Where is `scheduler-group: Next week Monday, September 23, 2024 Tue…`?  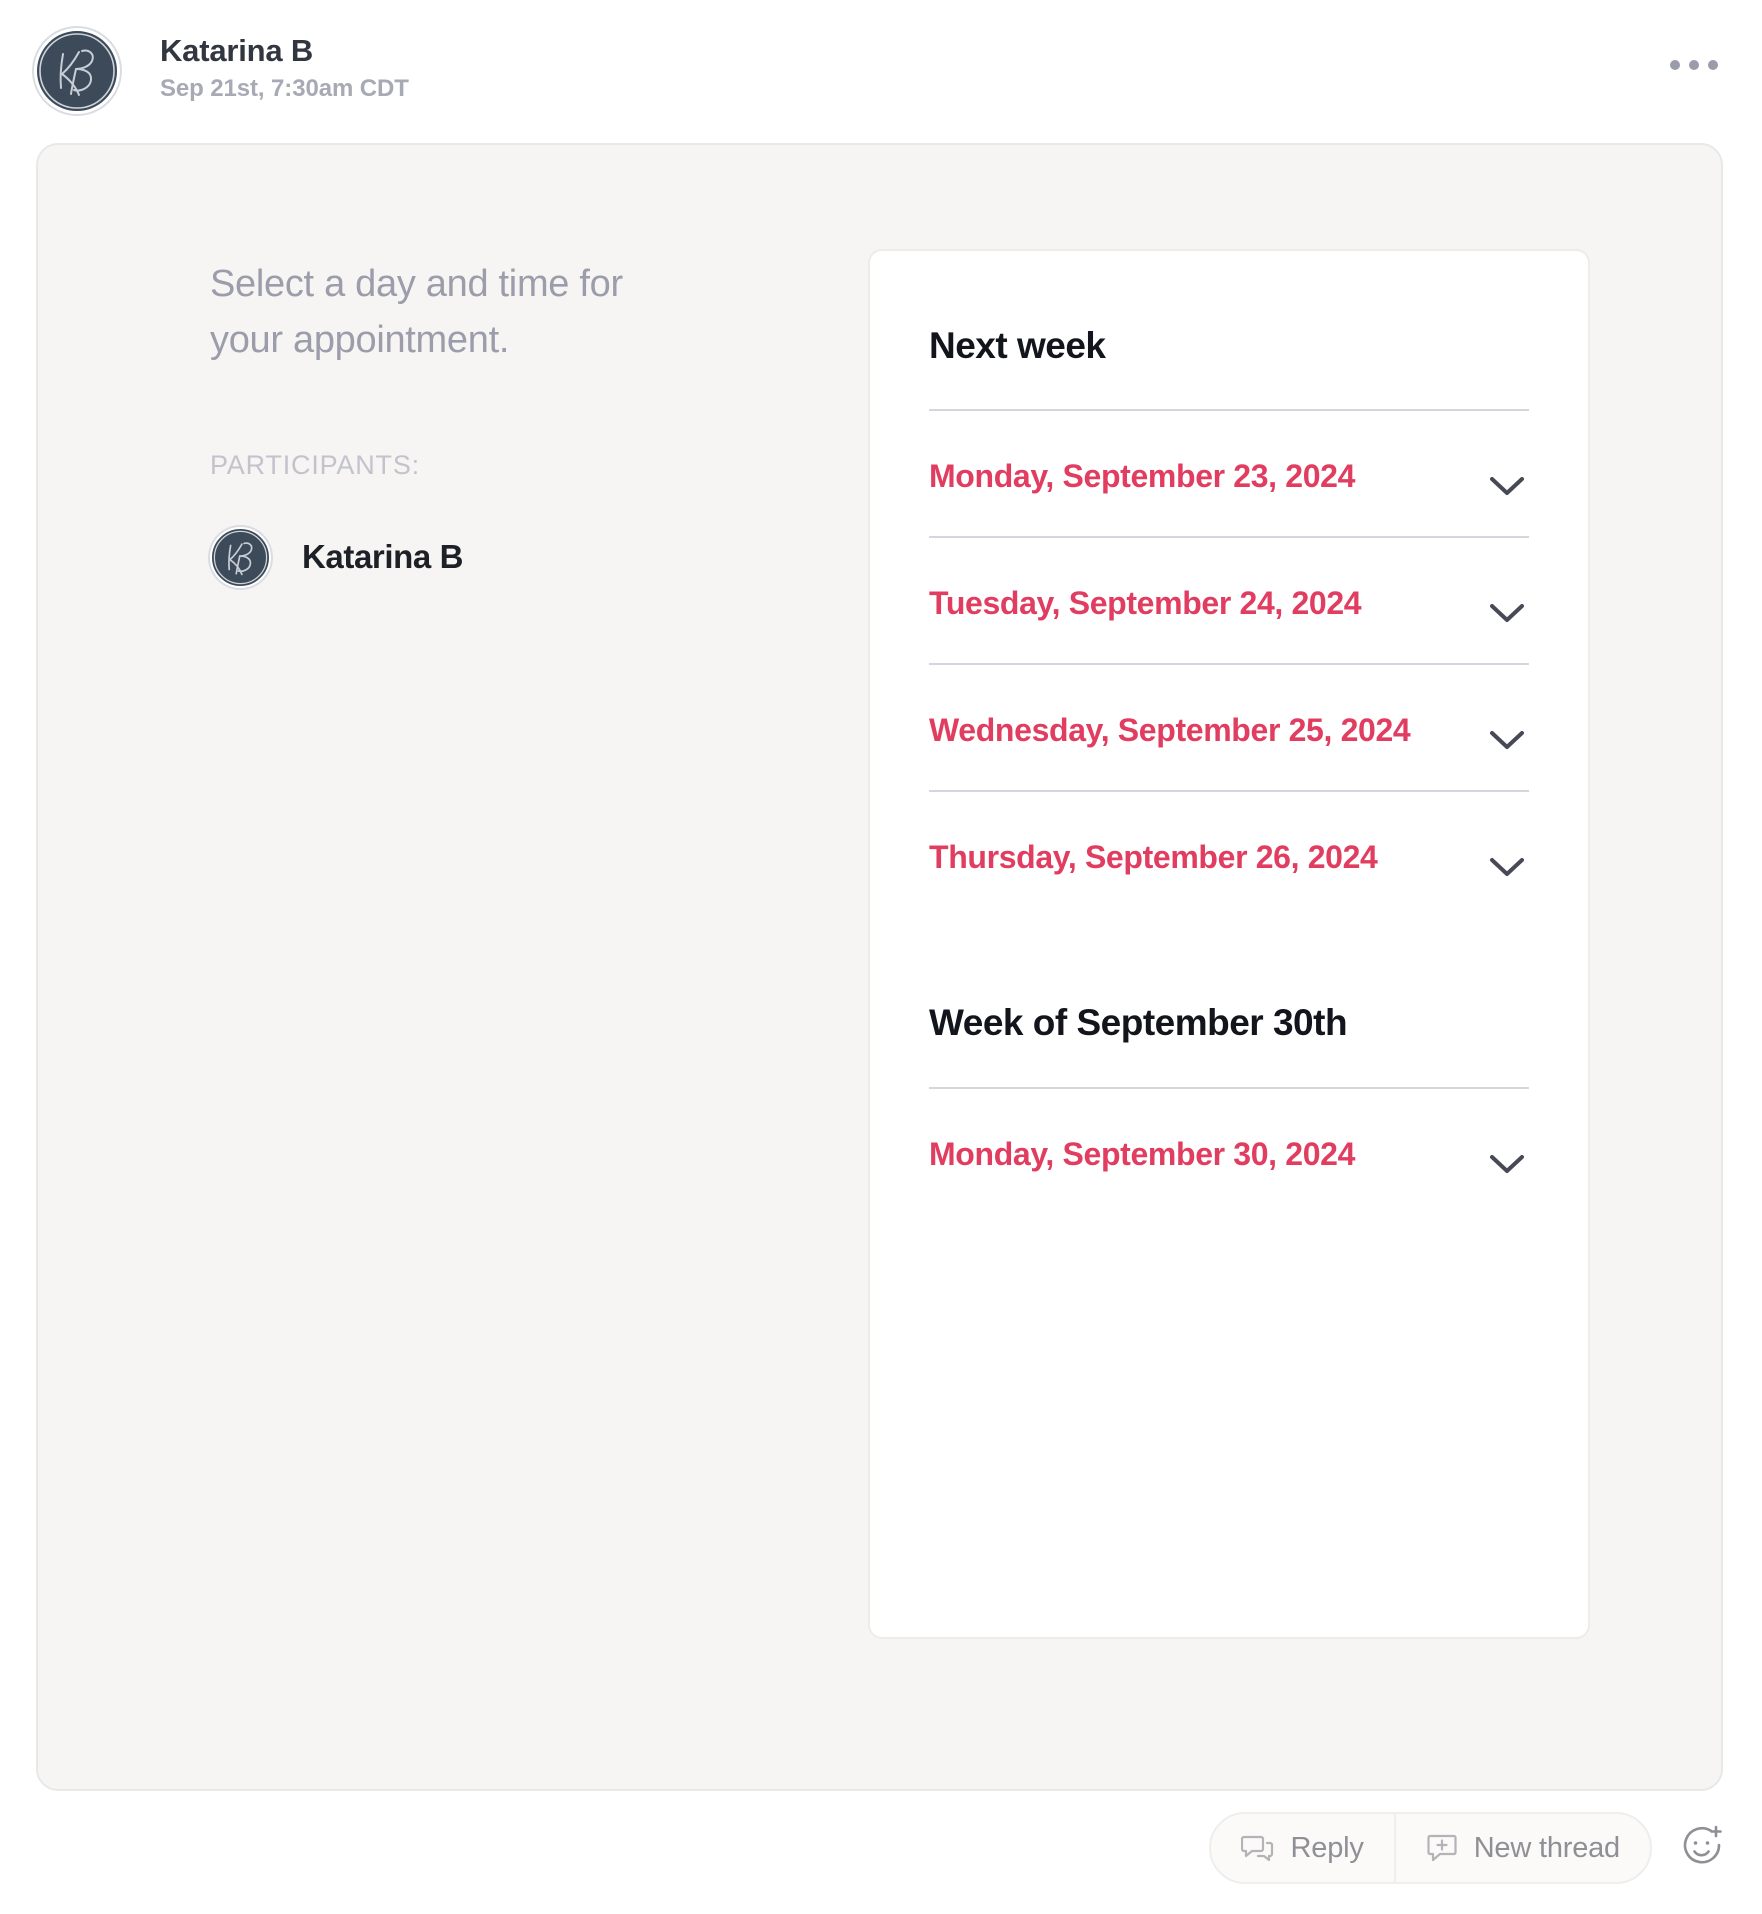 scheduler-group: Next week Monday, September 23, 2024 Tue… is located at coordinates (1229, 584).